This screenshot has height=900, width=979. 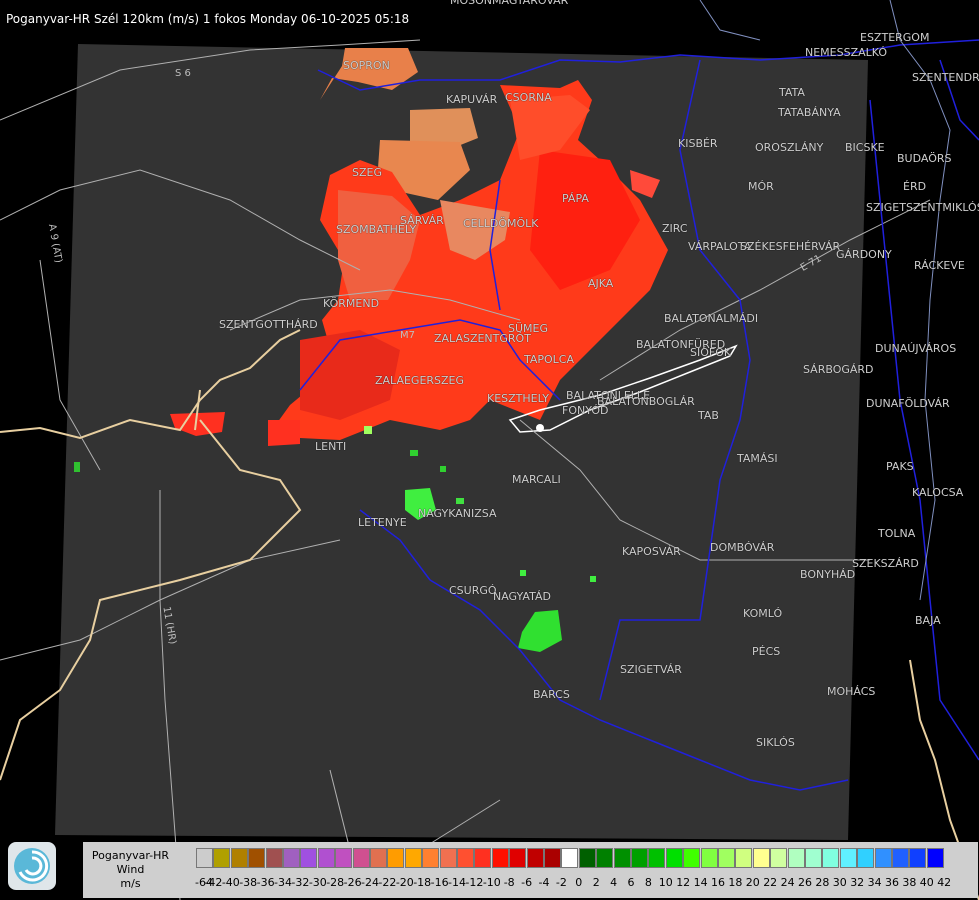 I want to click on city-label-siklos: SIKLÓS, so click(x=775, y=742).